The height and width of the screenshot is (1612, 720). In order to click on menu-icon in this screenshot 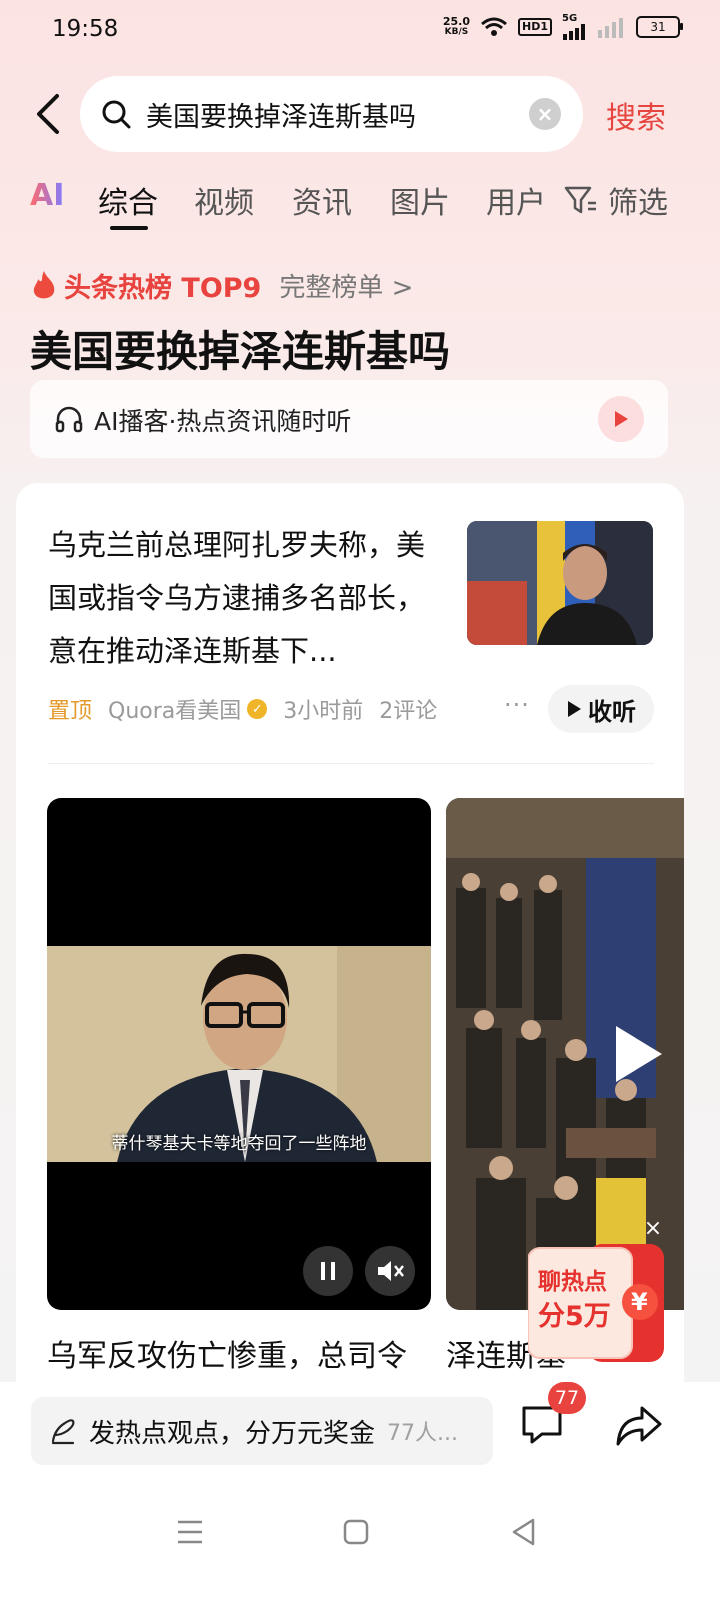, I will do `click(190, 1532)`.